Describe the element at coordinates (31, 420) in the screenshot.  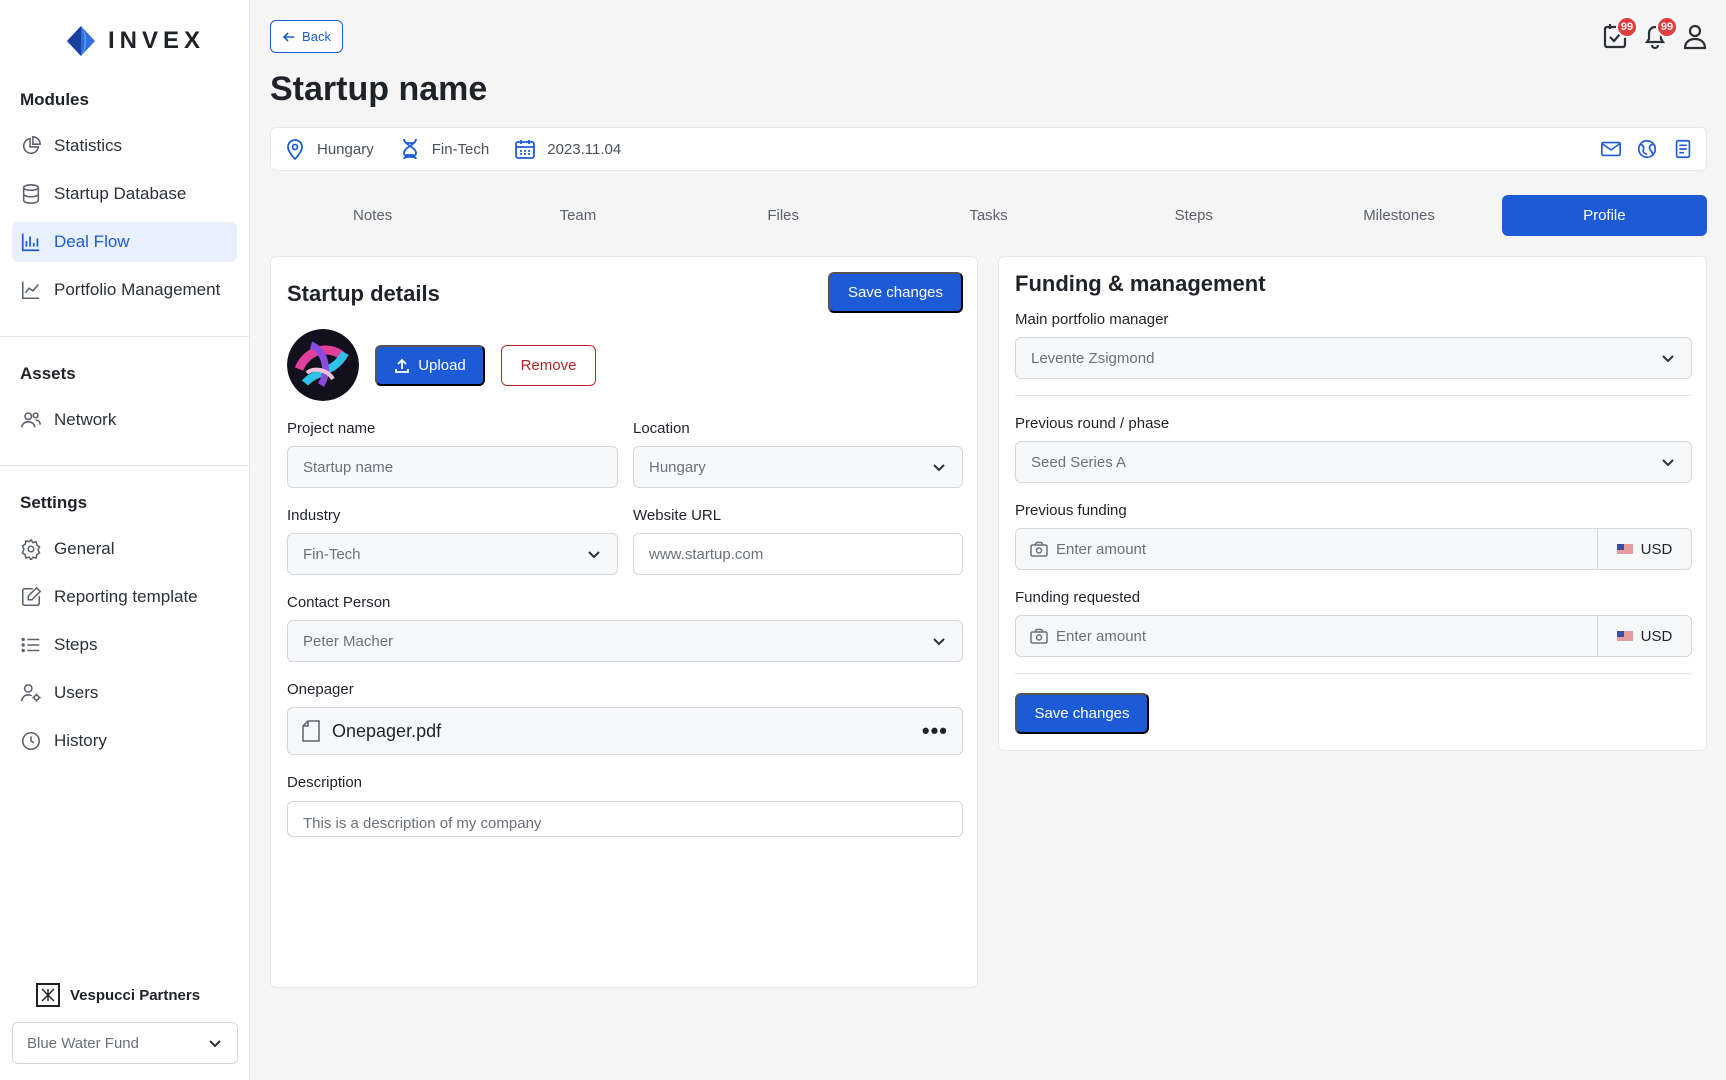
I see `people-icon` at that location.